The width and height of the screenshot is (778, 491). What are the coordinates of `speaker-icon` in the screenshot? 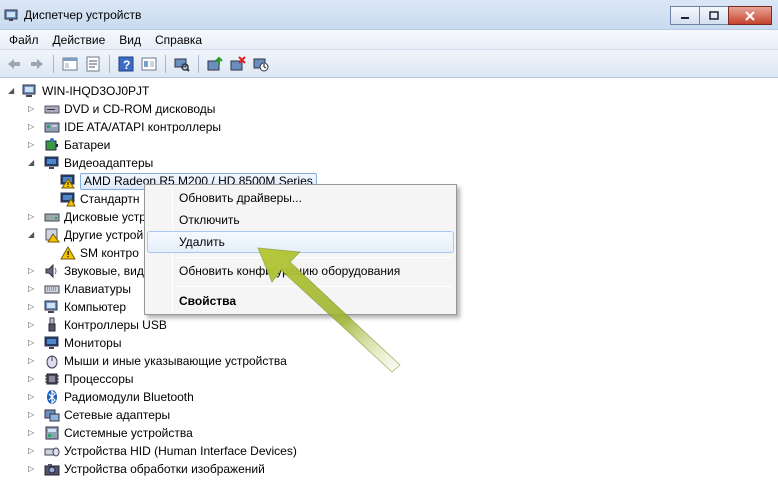 It's located at (52, 271).